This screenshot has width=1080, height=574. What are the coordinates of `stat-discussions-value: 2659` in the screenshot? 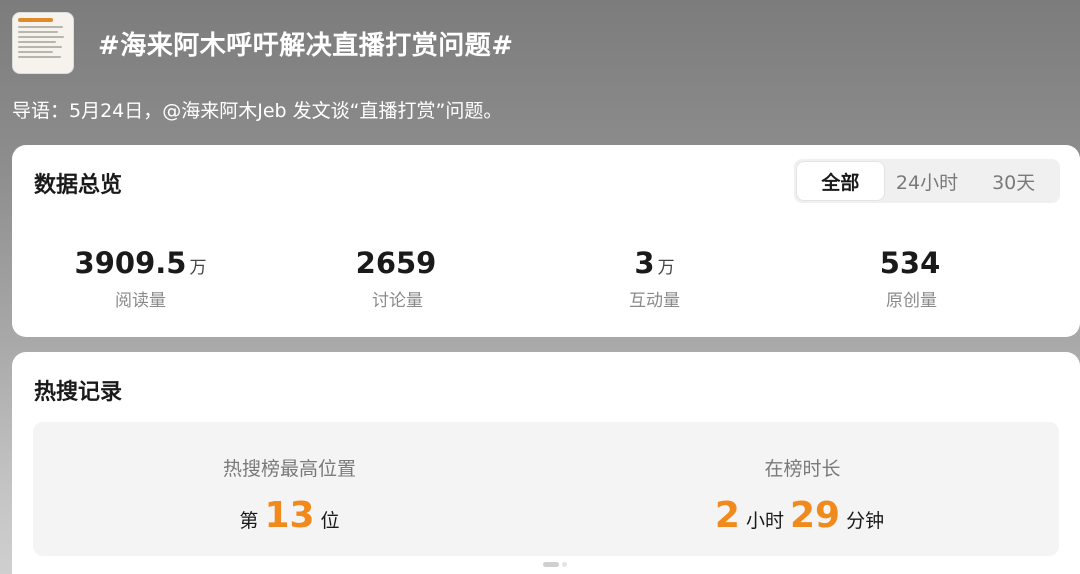 It's located at (396, 263).